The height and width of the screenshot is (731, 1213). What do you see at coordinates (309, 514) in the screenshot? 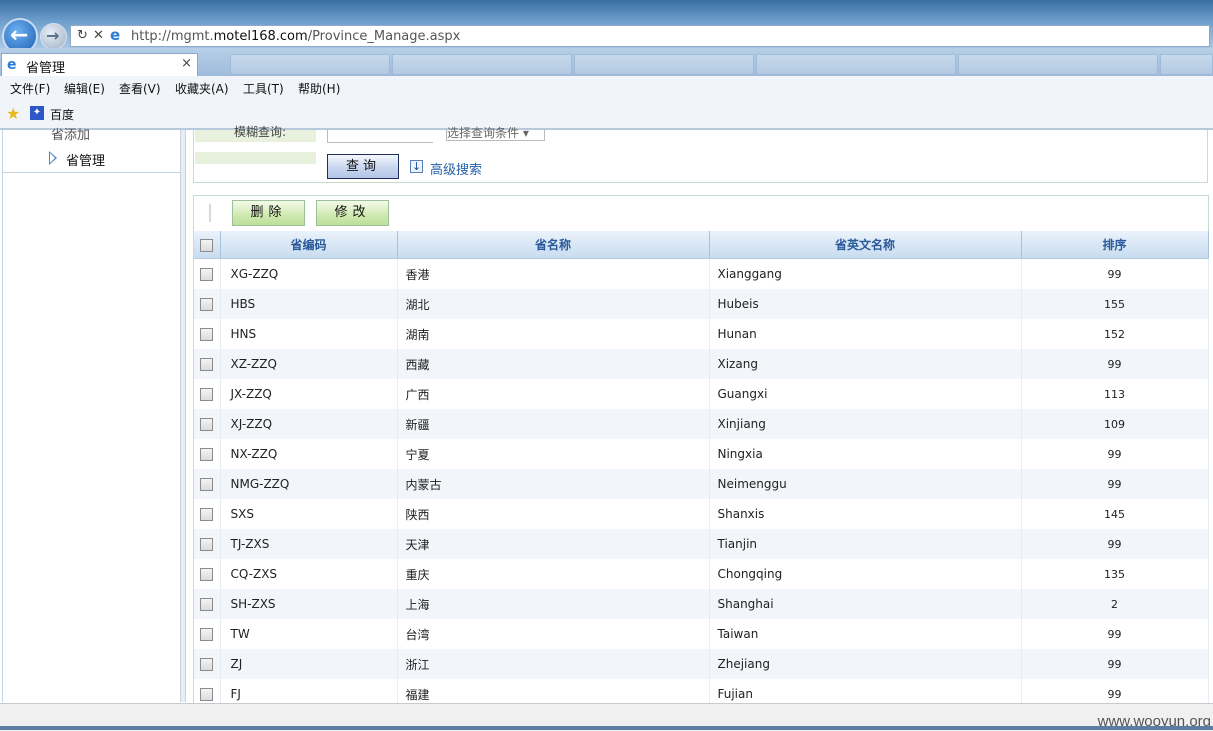
I see `cell-code: SXS` at bounding box center [309, 514].